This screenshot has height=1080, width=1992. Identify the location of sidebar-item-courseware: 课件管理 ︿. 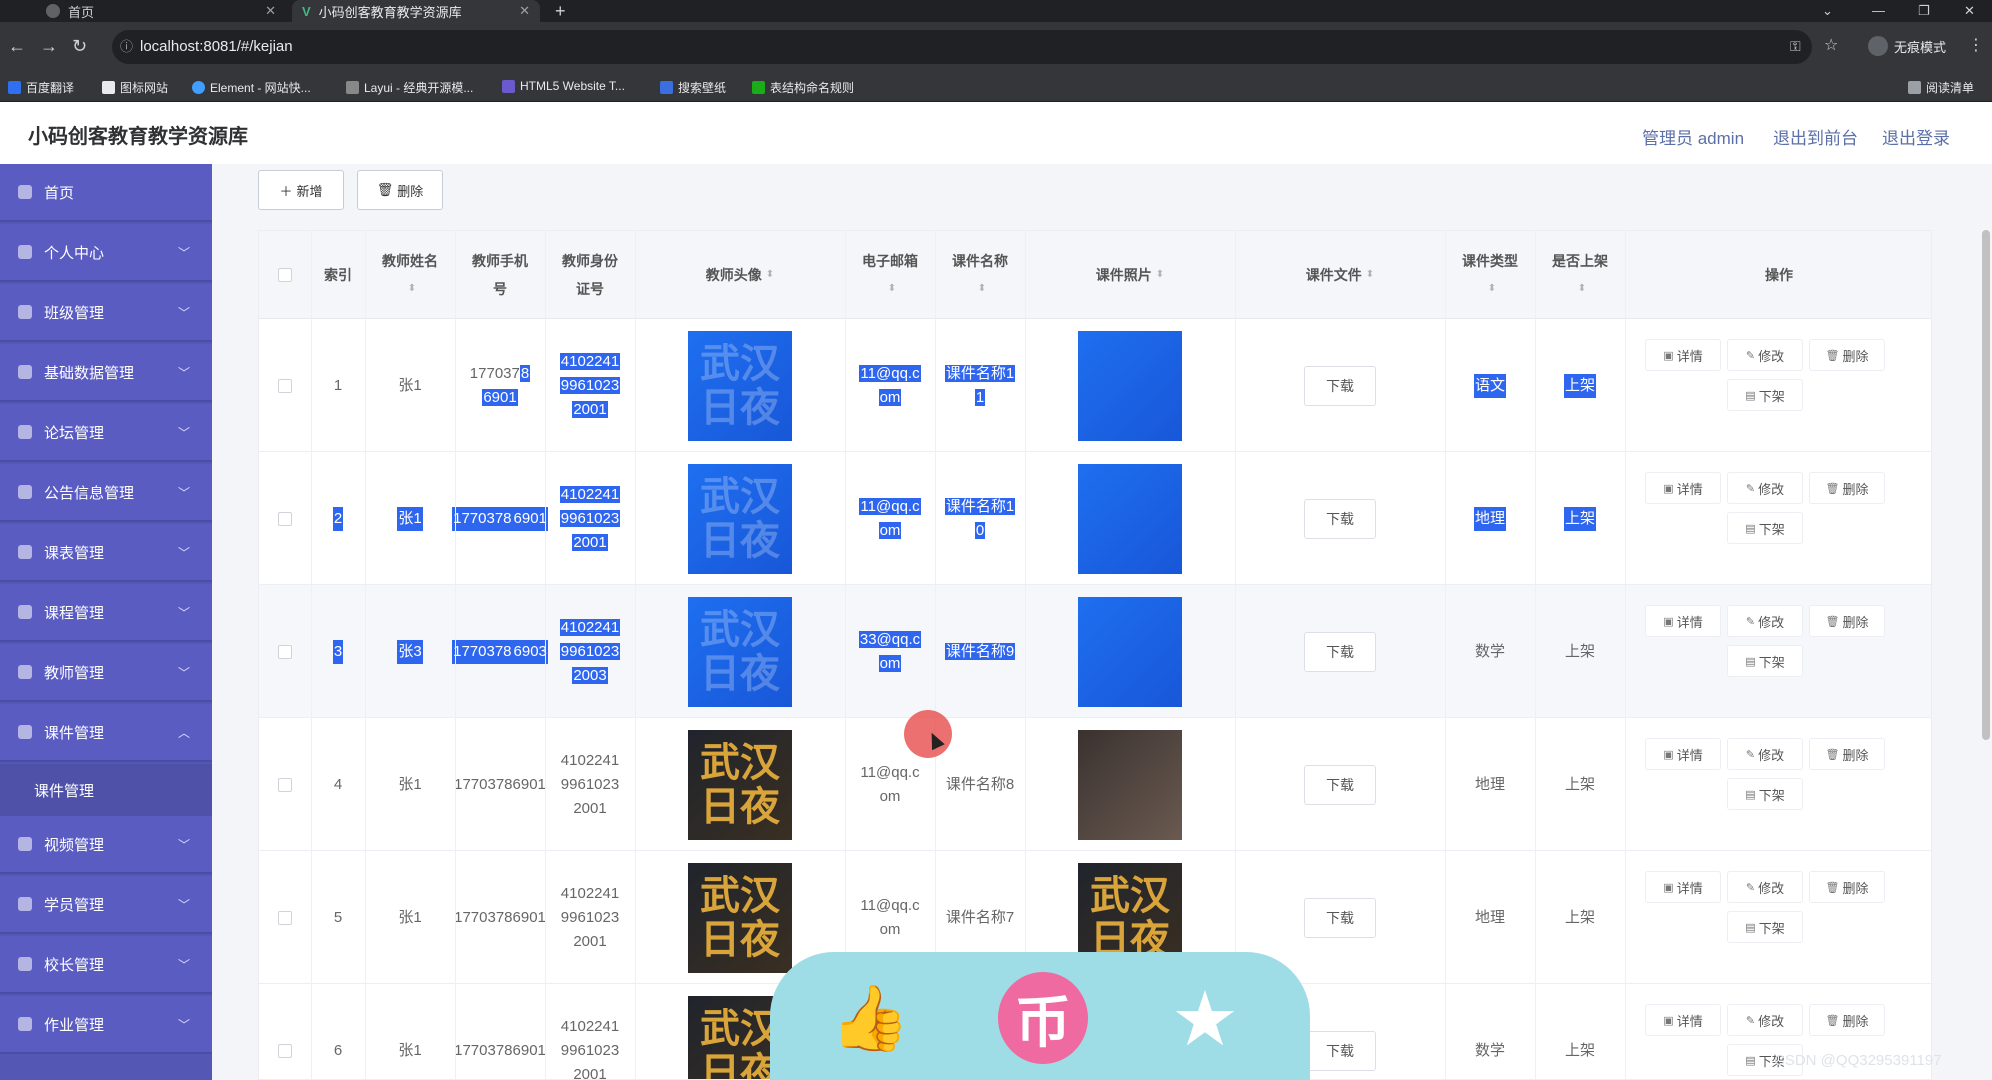
(106, 733).